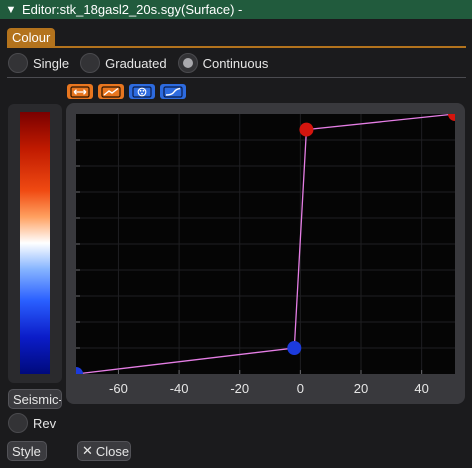 The image size is (472, 468). I want to click on radio-continuous: Continuous, so click(223, 63).